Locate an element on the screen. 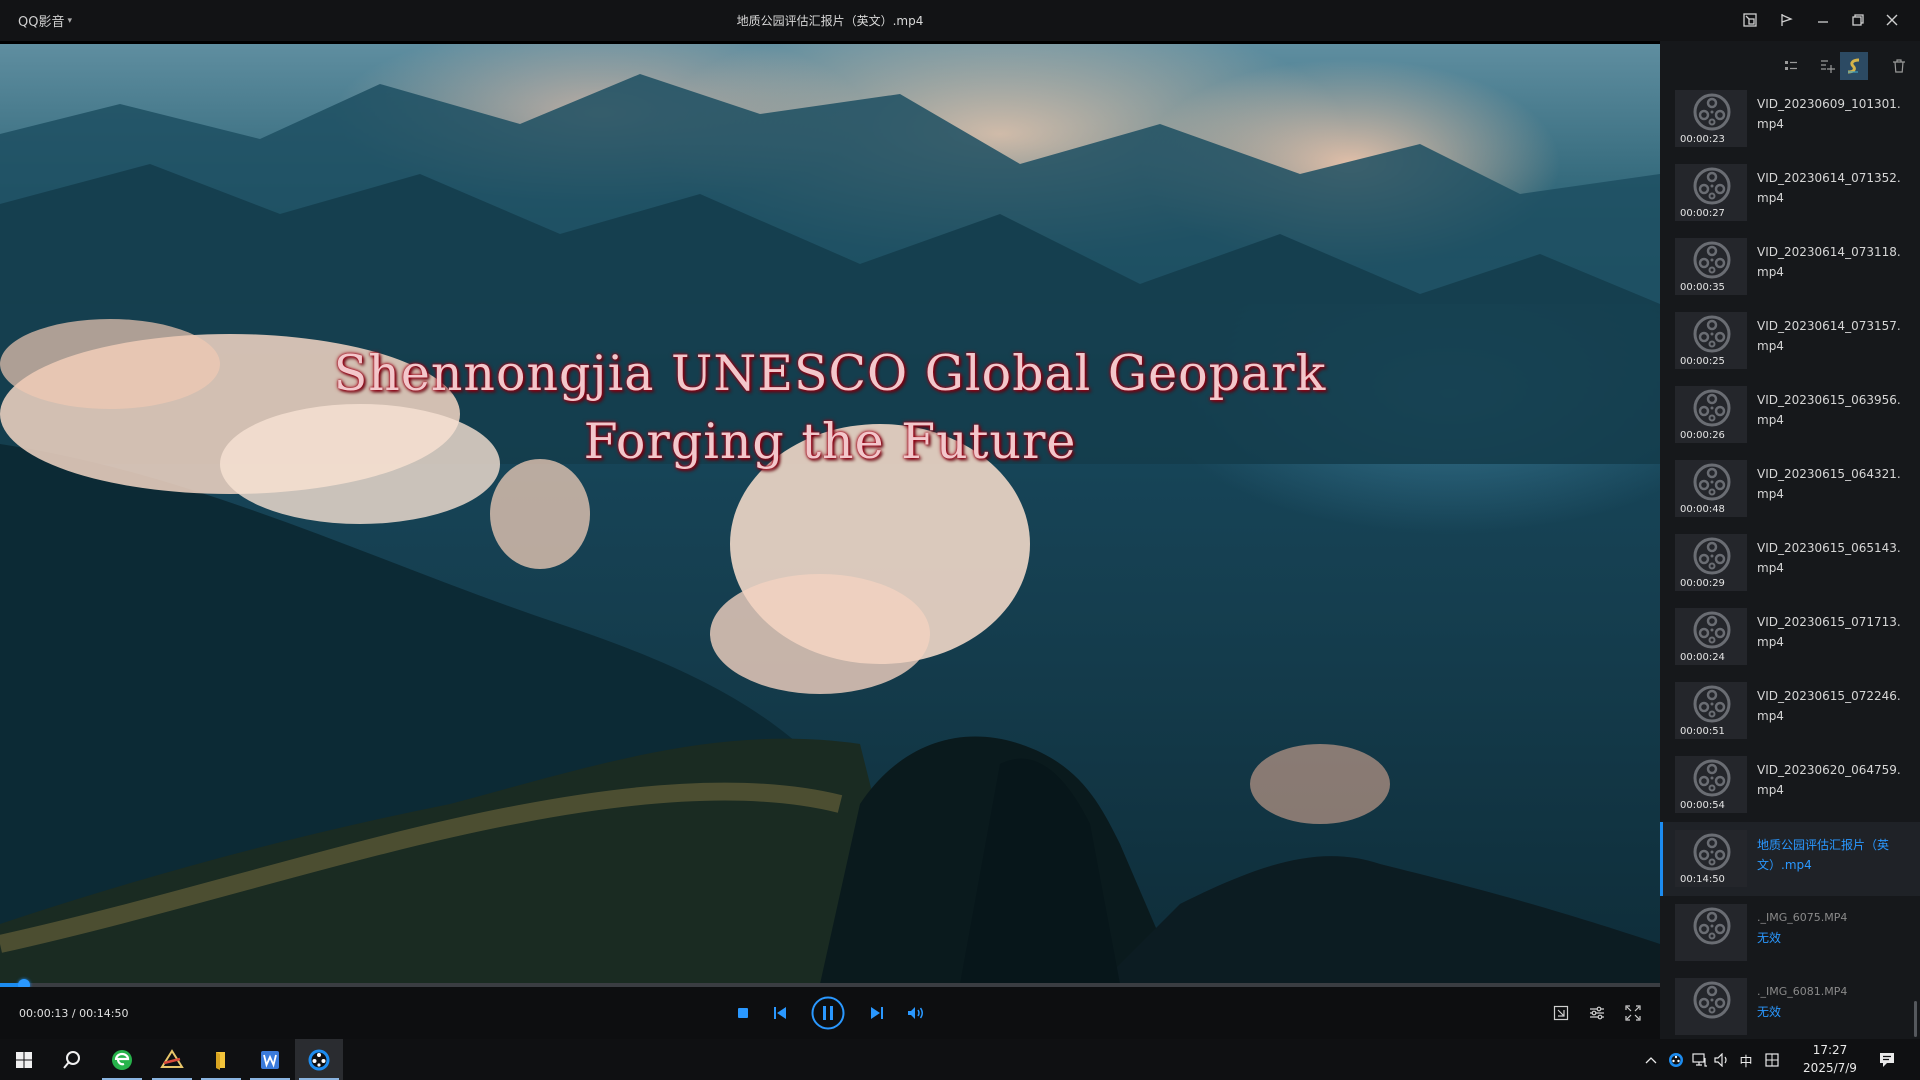  tools-icon is located at coordinates (172, 1058).